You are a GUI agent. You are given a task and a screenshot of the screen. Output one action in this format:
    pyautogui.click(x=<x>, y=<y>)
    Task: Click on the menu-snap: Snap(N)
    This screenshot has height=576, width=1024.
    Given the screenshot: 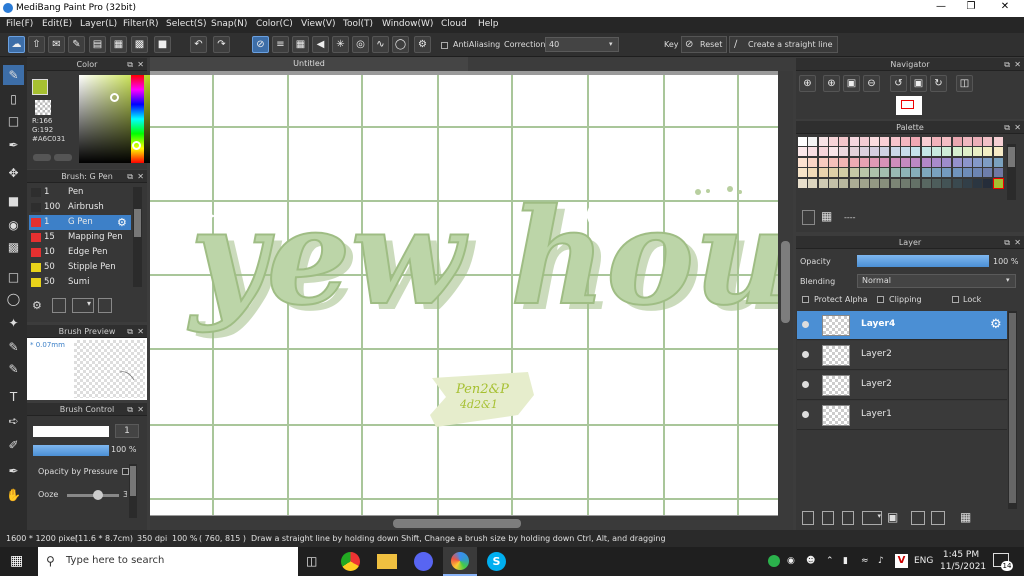 What is the action you would take?
    pyautogui.click(x=229, y=24)
    